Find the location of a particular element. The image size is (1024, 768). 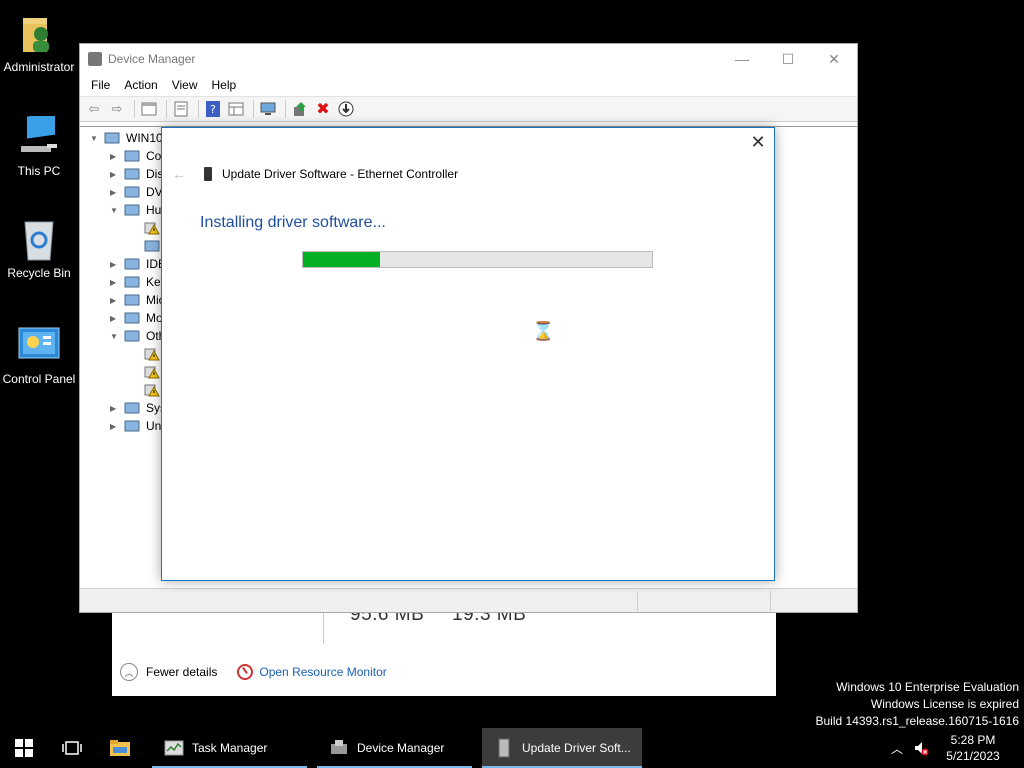

show-hide-console-tree-icon is located at coordinates (149, 109).